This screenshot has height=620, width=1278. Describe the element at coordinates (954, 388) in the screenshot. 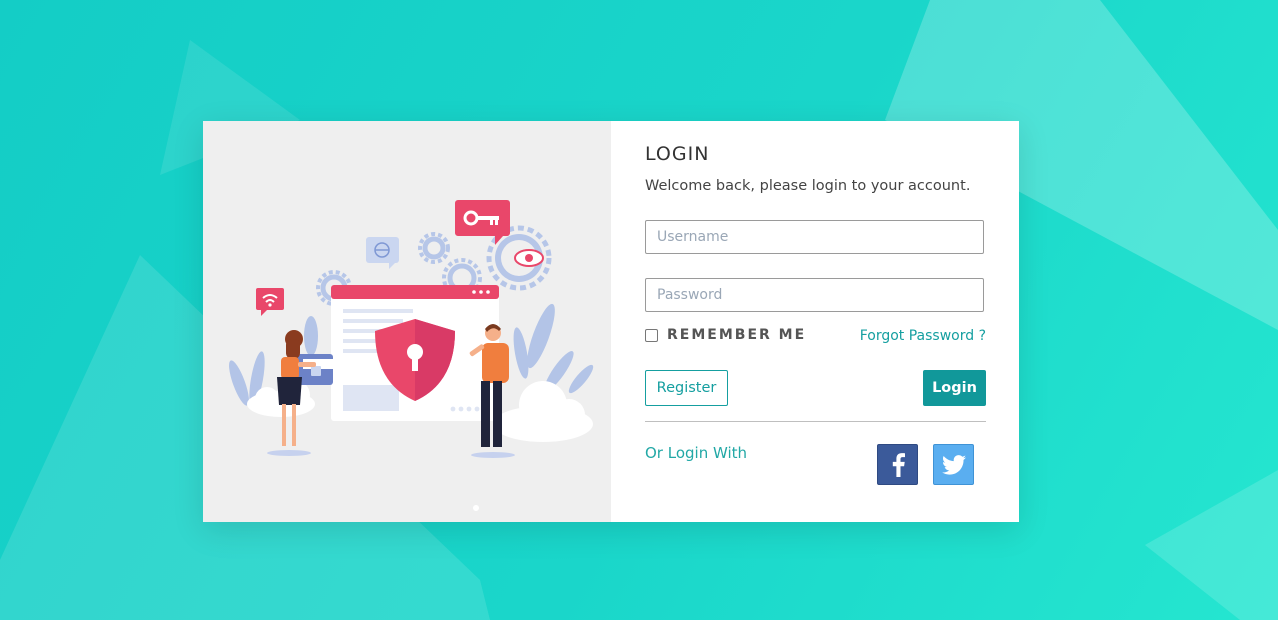

I see `login-button: Login` at that location.